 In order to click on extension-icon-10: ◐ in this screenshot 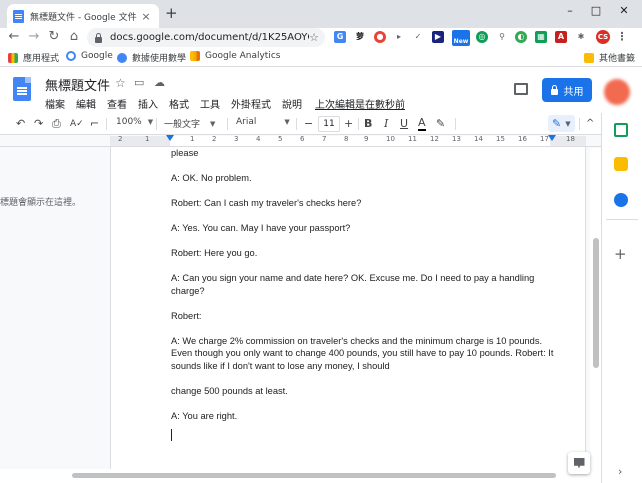, I will do `click(521, 37)`.